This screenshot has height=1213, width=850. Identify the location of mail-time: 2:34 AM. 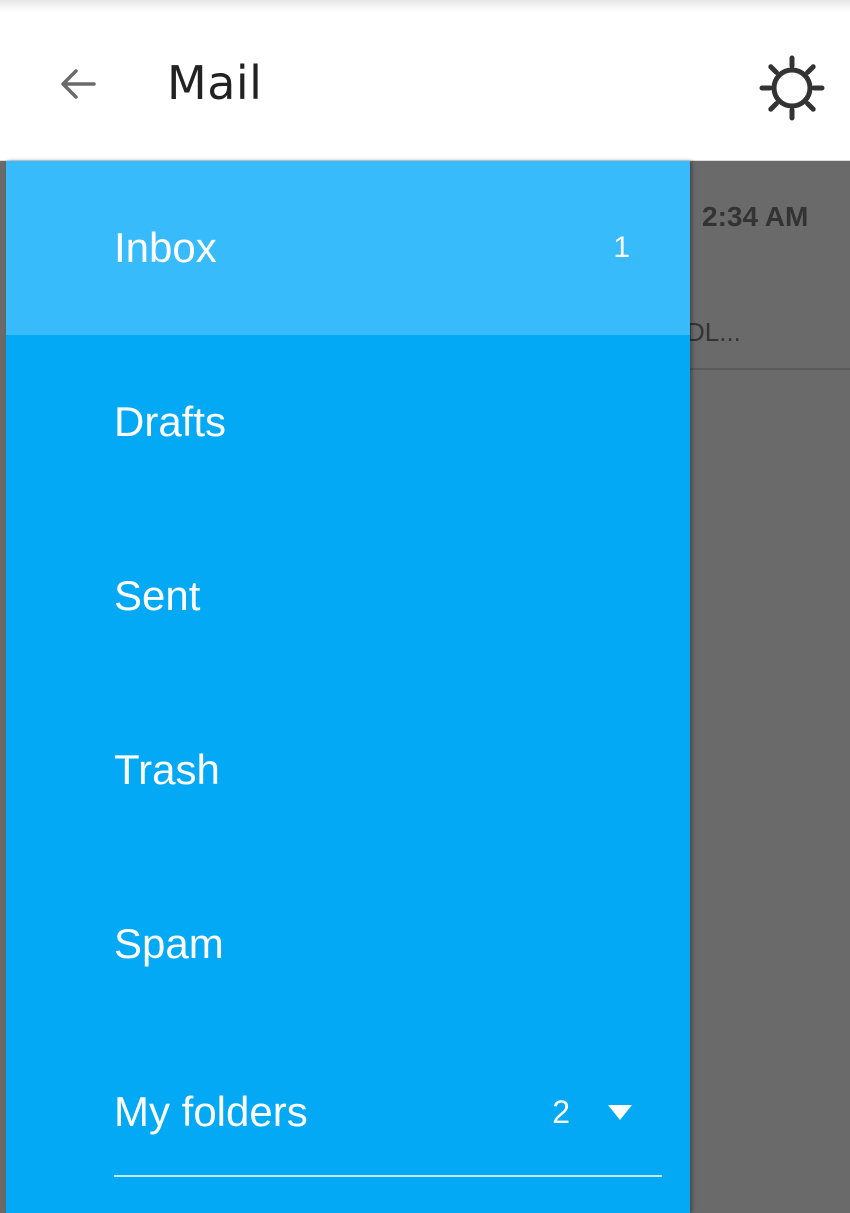
(755, 216).